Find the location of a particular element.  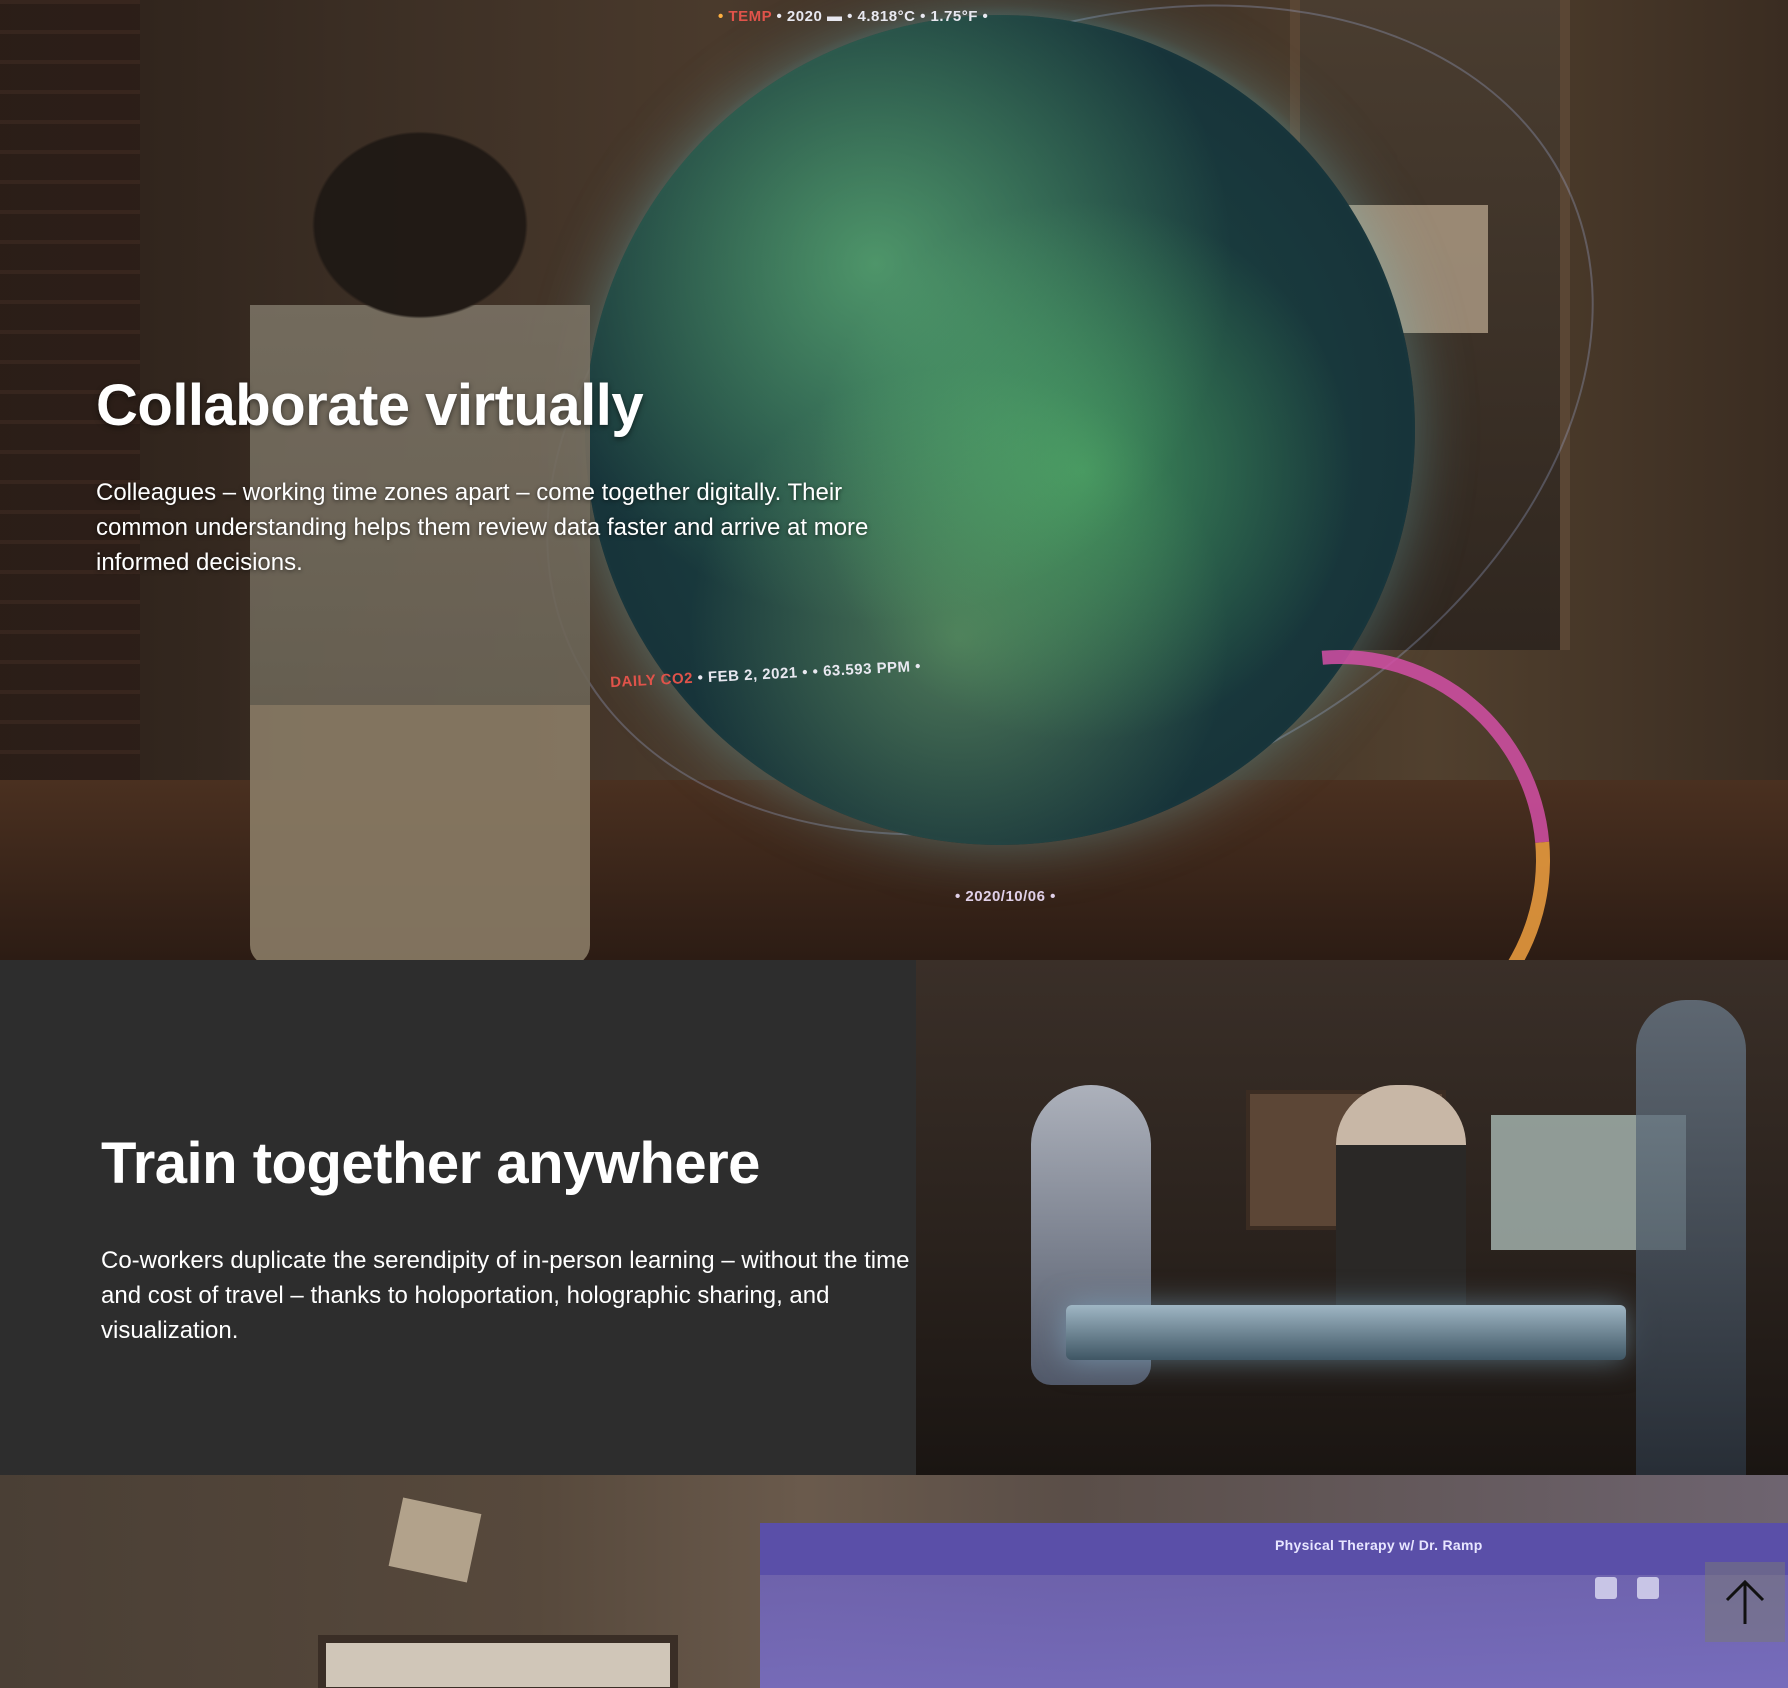

holographic-table is located at coordinates (1346, 1332).